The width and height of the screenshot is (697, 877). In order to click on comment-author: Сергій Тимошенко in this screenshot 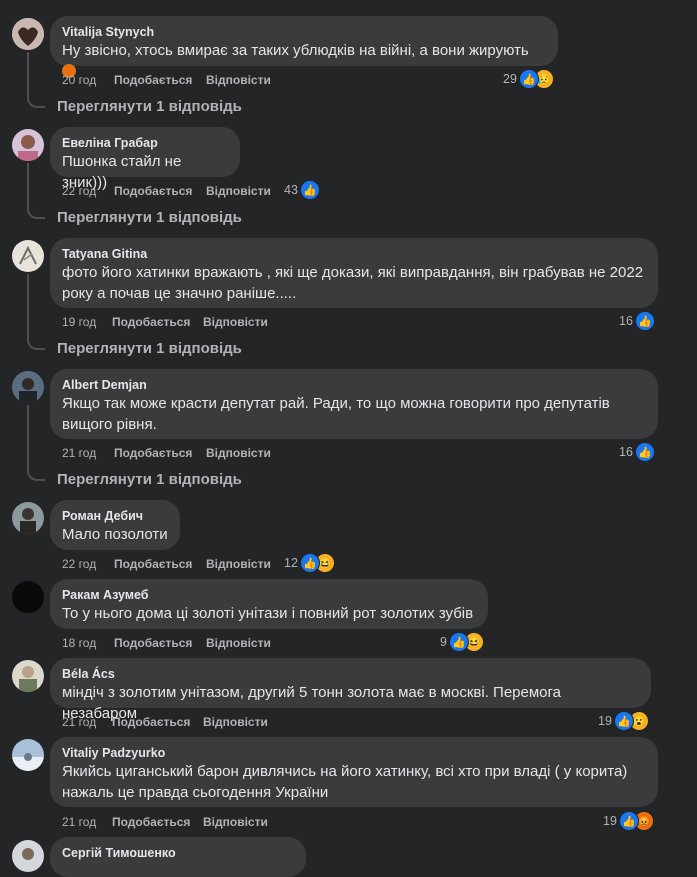, I will do `click(178, 853)`.